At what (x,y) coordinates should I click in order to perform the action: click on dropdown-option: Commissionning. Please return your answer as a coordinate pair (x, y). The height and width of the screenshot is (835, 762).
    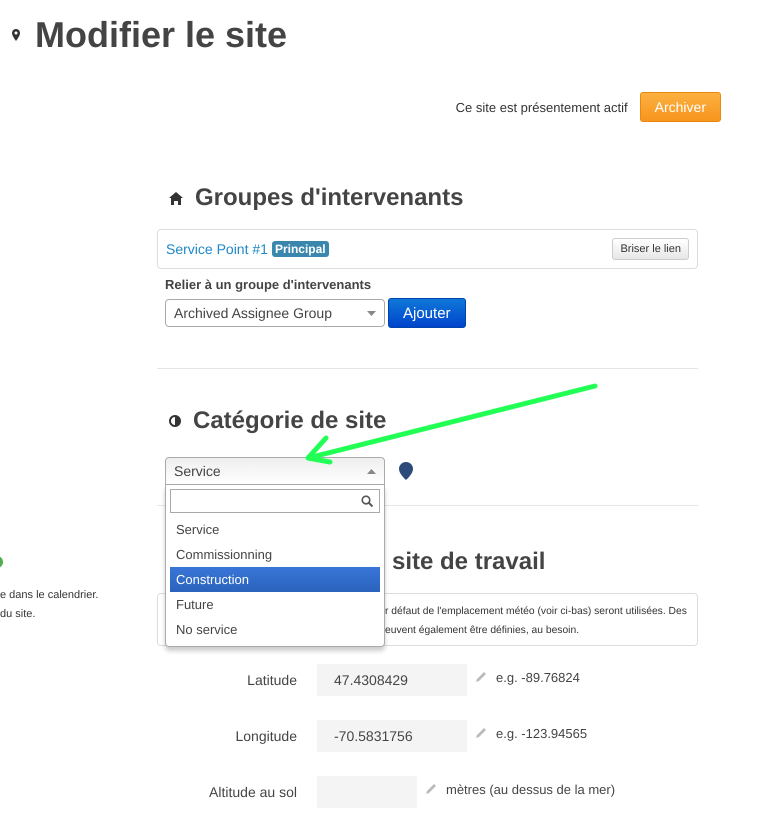
    Looking at the image, I should click on (275, 554).